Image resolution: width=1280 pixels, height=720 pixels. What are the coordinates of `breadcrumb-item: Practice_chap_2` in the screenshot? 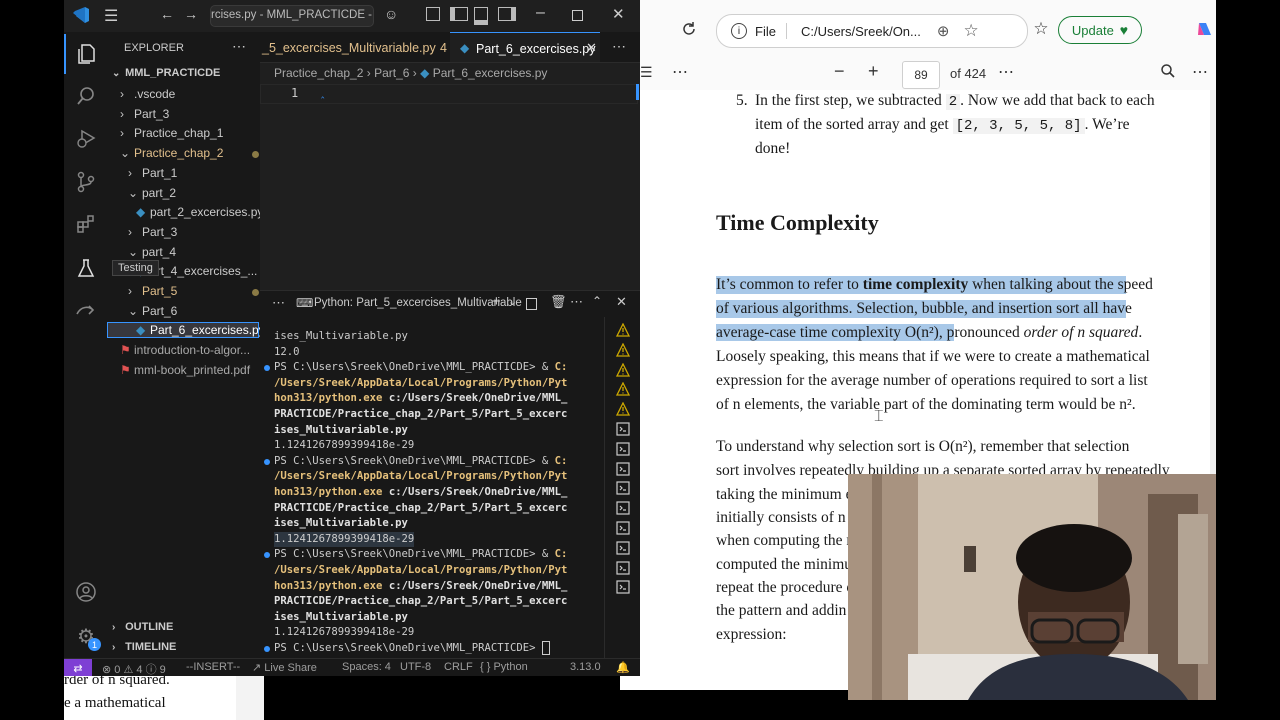 It's located at (318, 73).